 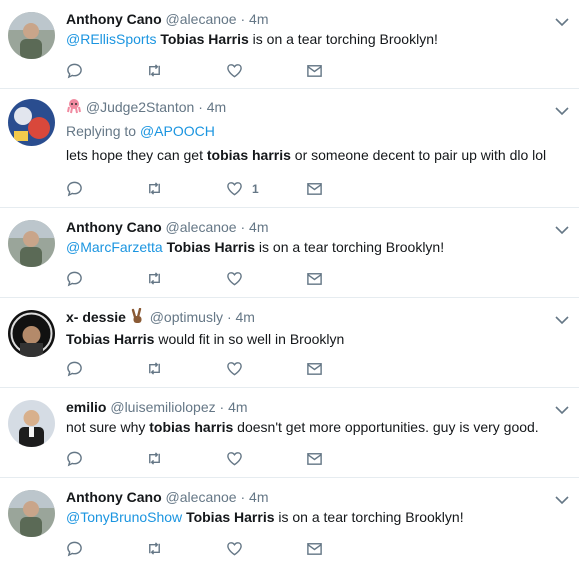 I want to click on mention-link: @TonyBrunoShow, so click(x=124, y=517).